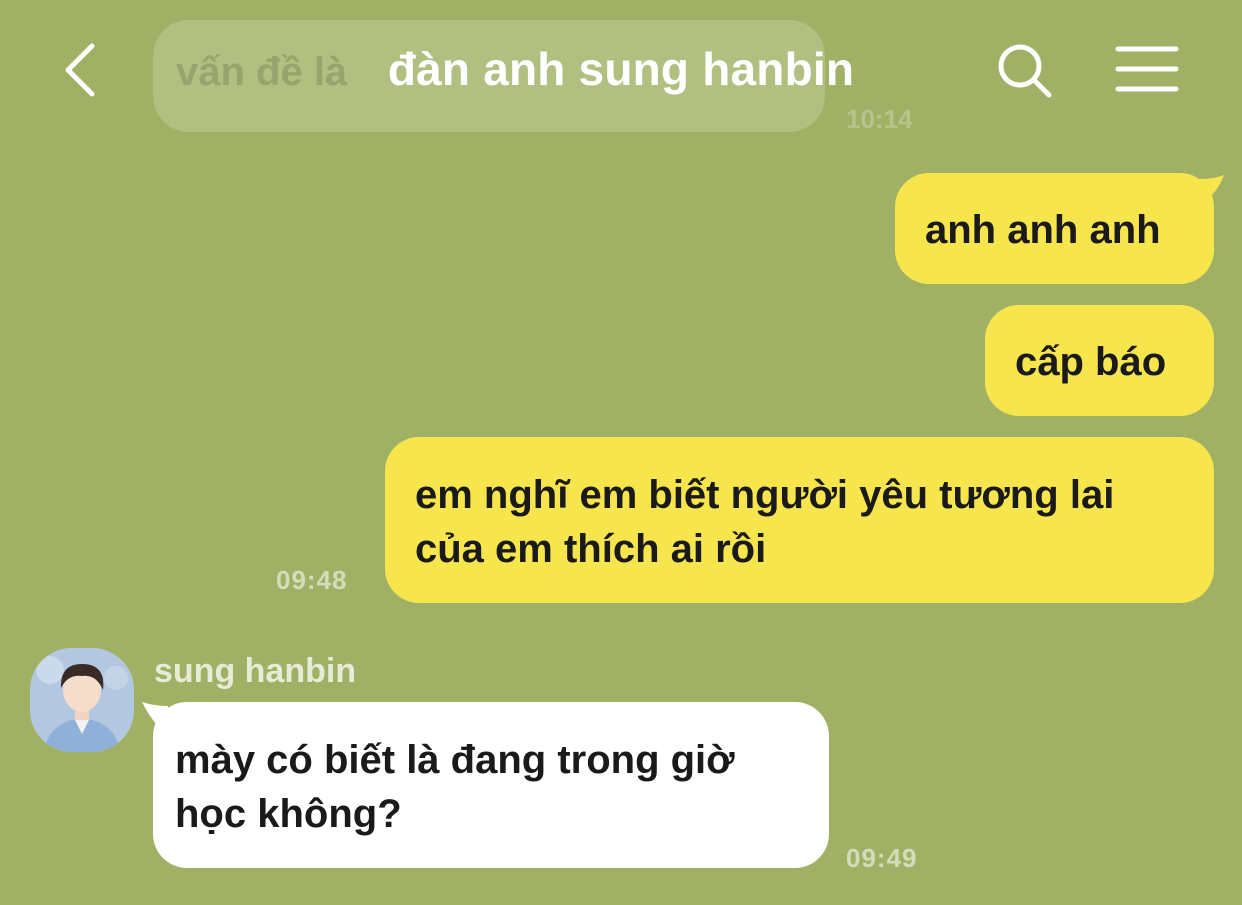  I want to click on my-message-bubble: anh anh anh, so click(1054, 228).